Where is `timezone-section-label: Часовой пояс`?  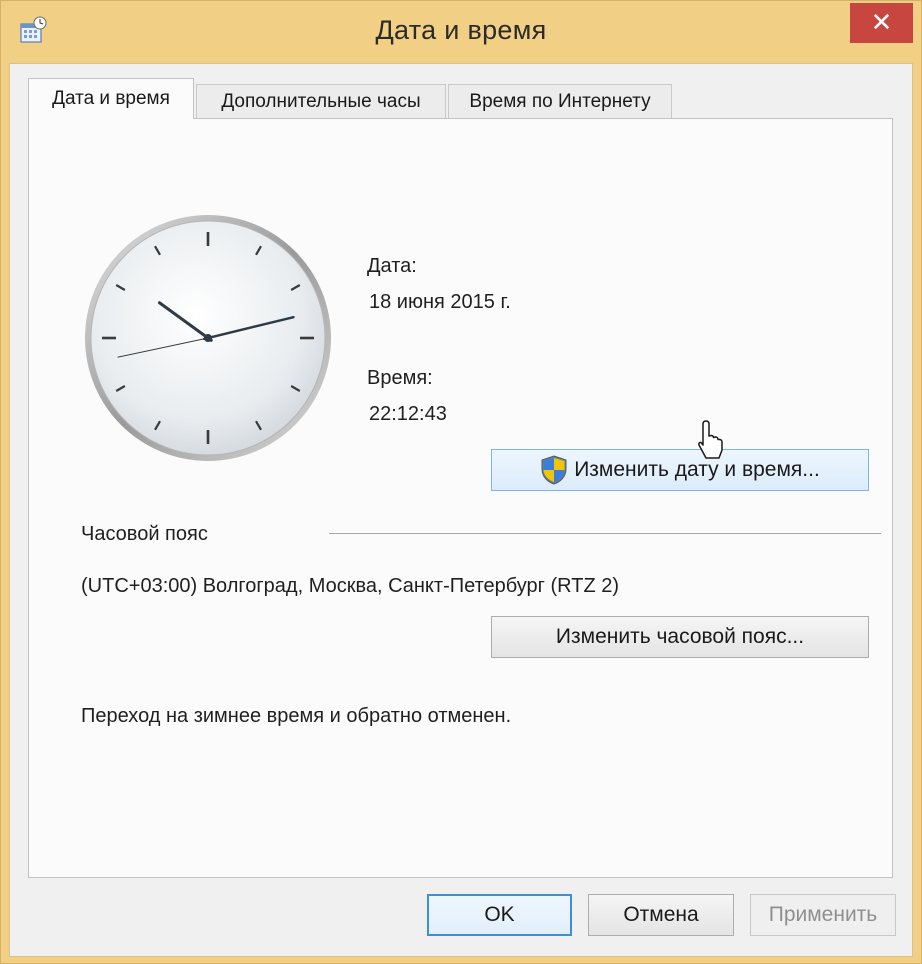 timezone-section-label: Часовой пояс is located at coordinates (144, 534).